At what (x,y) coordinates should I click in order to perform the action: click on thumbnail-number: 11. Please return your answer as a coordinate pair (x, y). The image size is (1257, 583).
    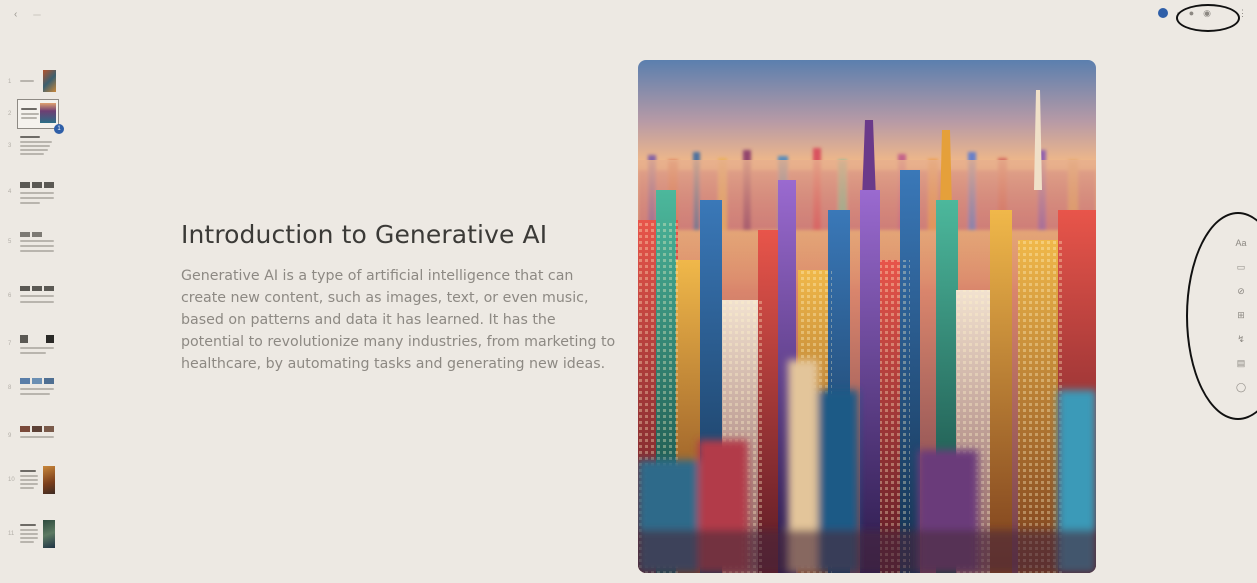
    Looking at the image, I should click on (11, 534).